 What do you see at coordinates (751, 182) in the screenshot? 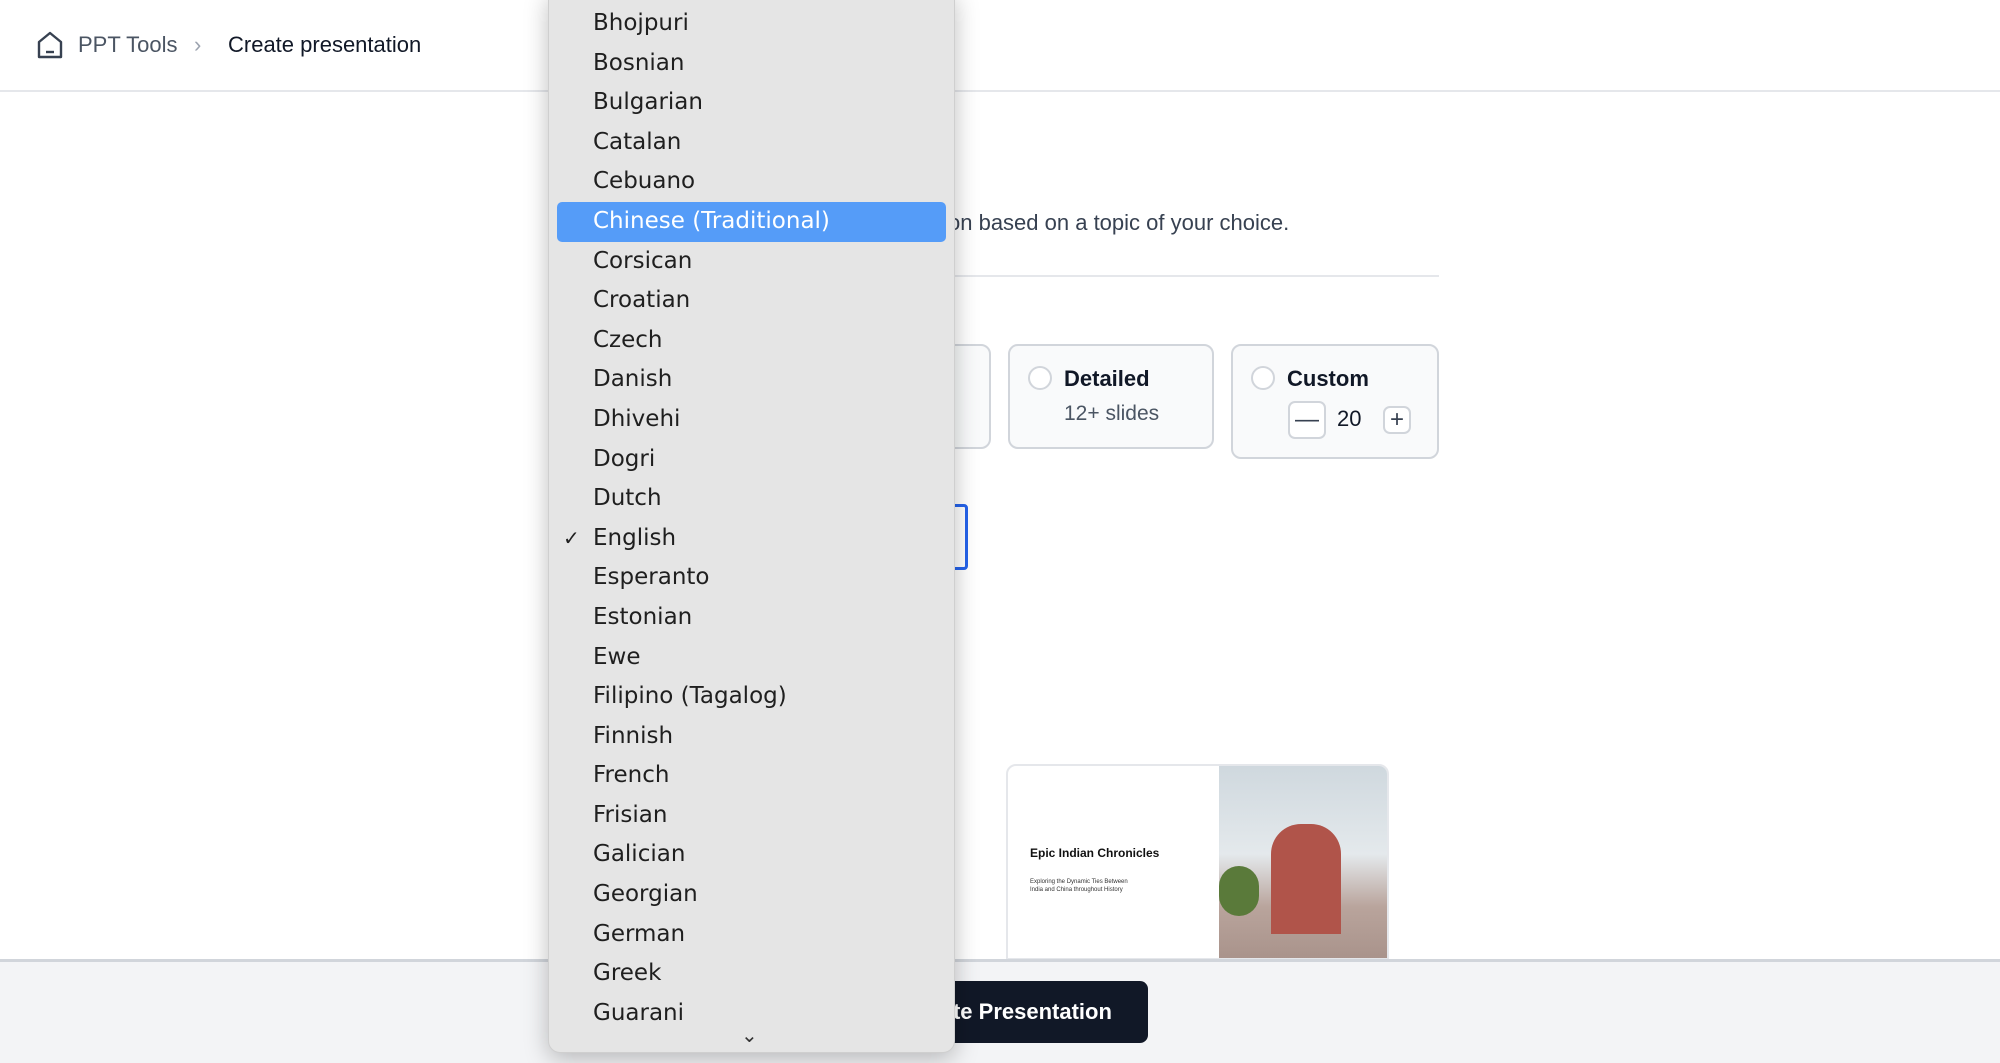
I see `menu-item: Cebuano` at bounding box center [751, 182].